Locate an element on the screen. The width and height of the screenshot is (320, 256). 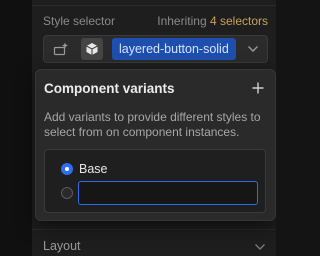
selector-state-button is located at coordinates (61, 49).